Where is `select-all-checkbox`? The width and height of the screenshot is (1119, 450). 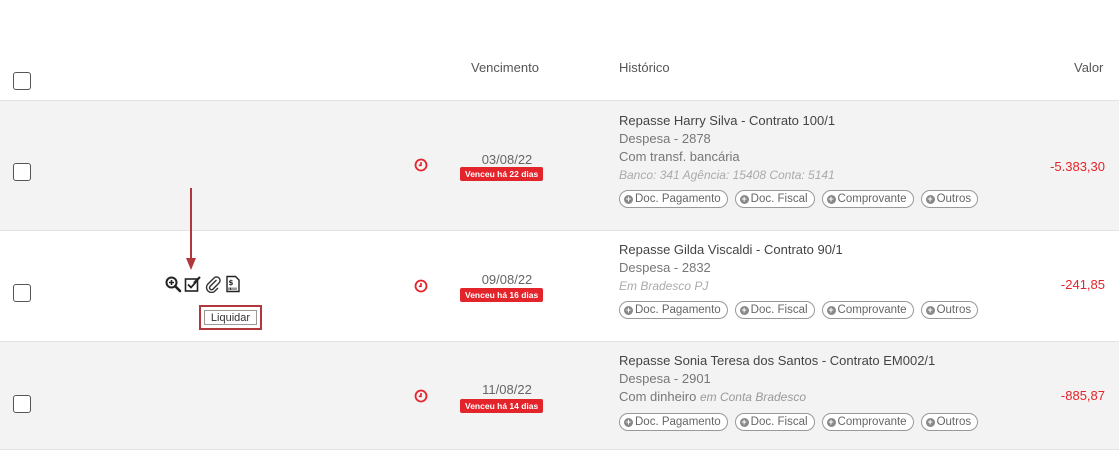
select-all-checkbox is located at coordinates (22, 81).